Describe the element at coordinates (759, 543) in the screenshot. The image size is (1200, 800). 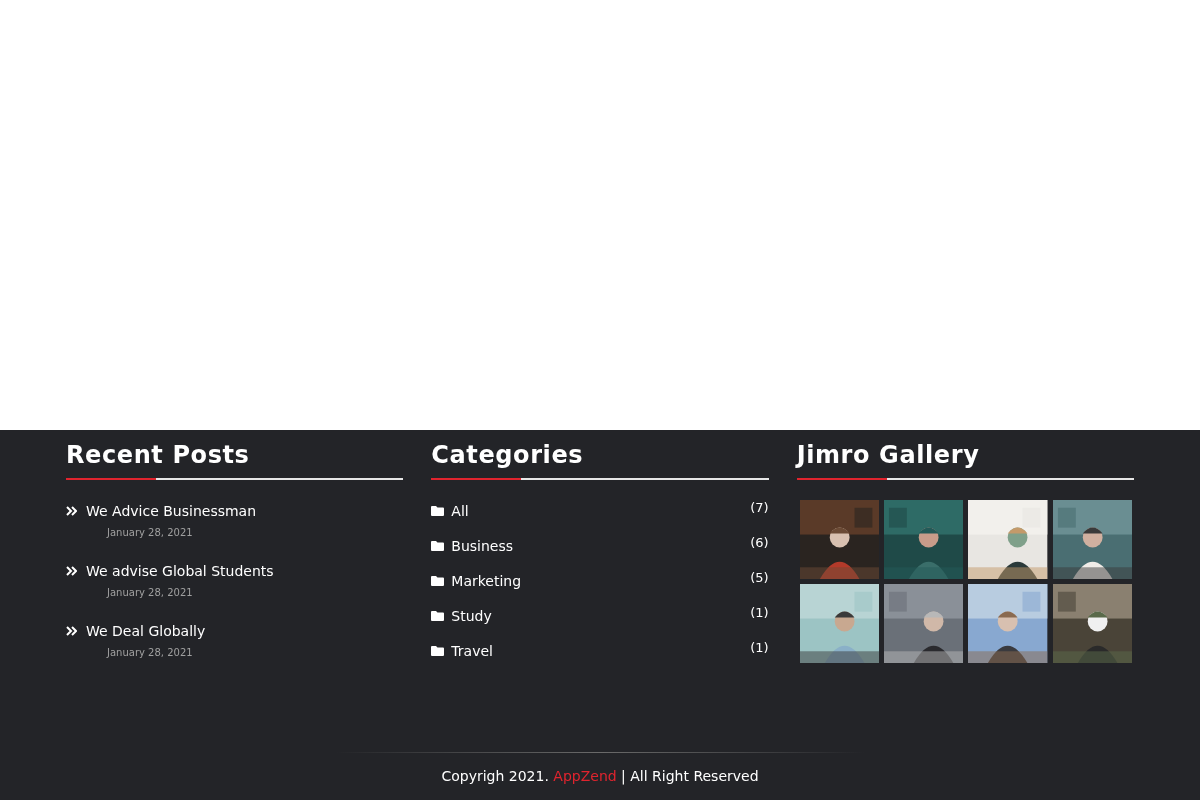
I see `category-count: (6)` at that location.